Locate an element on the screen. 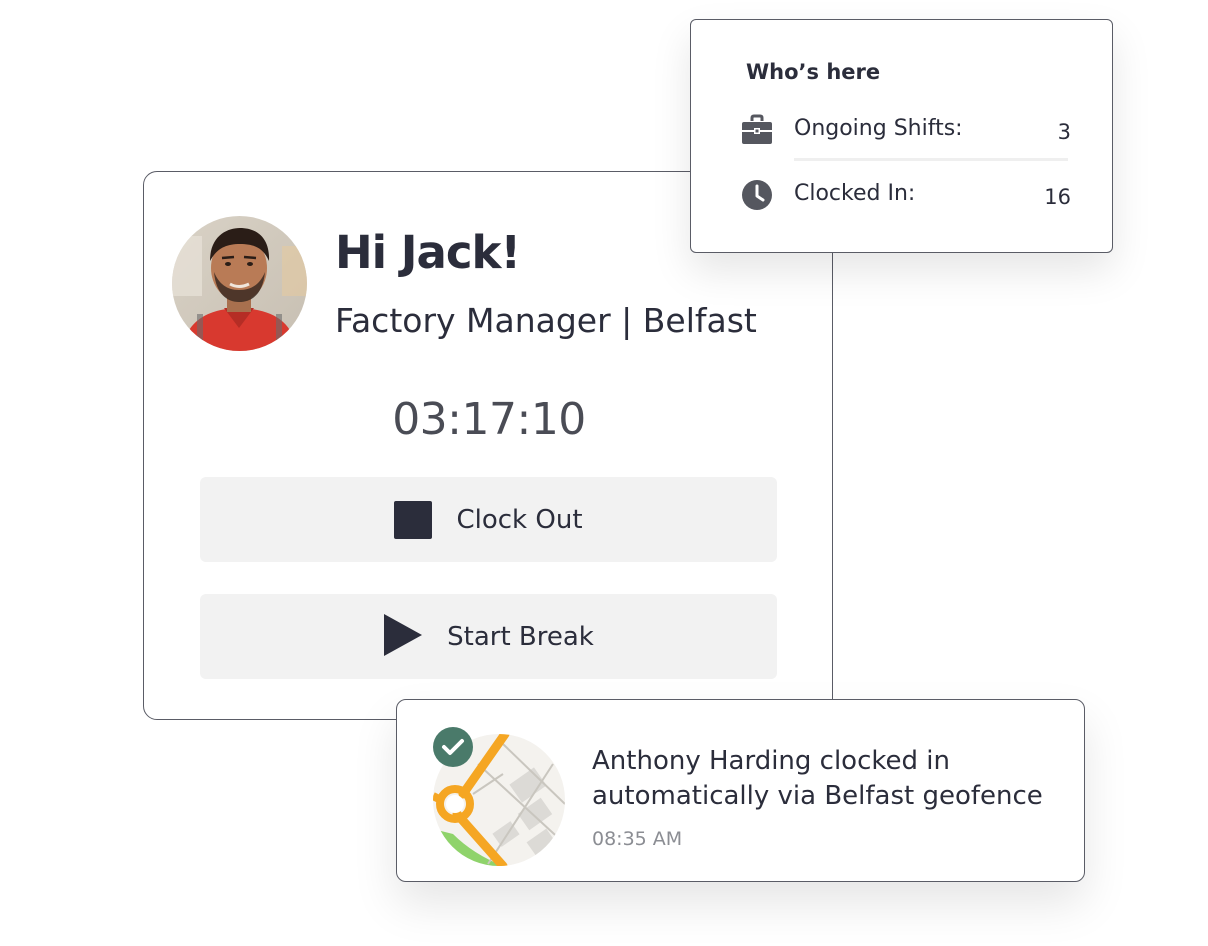 This screenshot has height=946, width=1208. whos-here-title: Who’s here is located at coordinates (813, 72).